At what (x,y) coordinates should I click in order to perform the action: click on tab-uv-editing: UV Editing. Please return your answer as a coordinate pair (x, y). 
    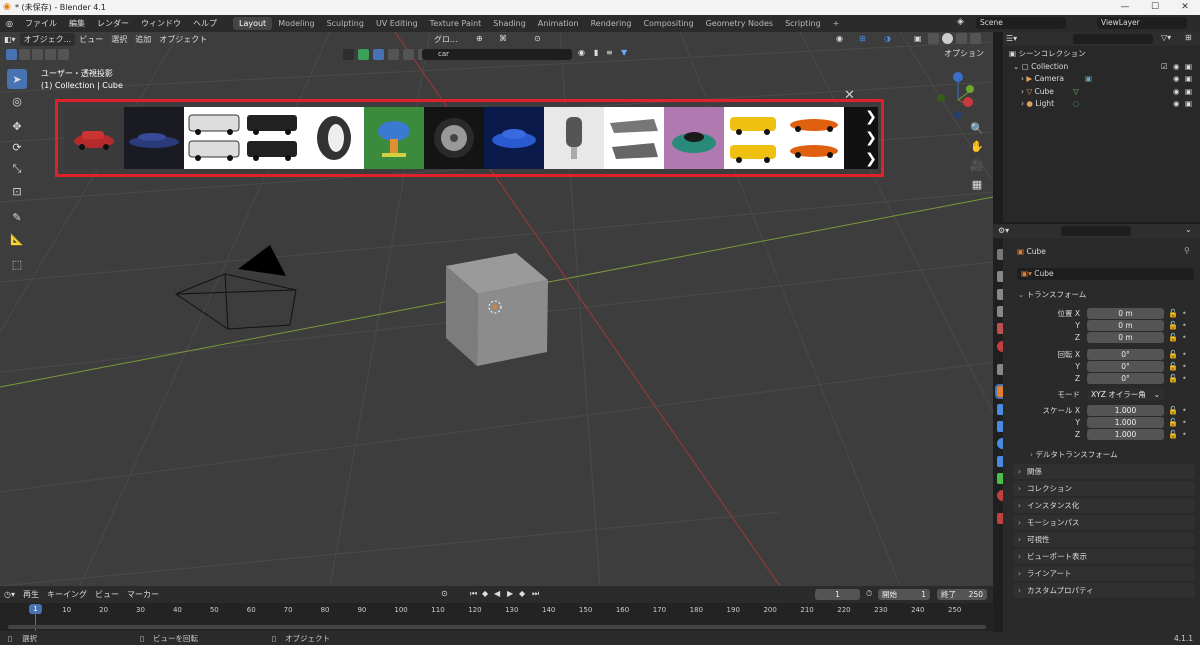
    Looking at the image, I should click on (397, 23).